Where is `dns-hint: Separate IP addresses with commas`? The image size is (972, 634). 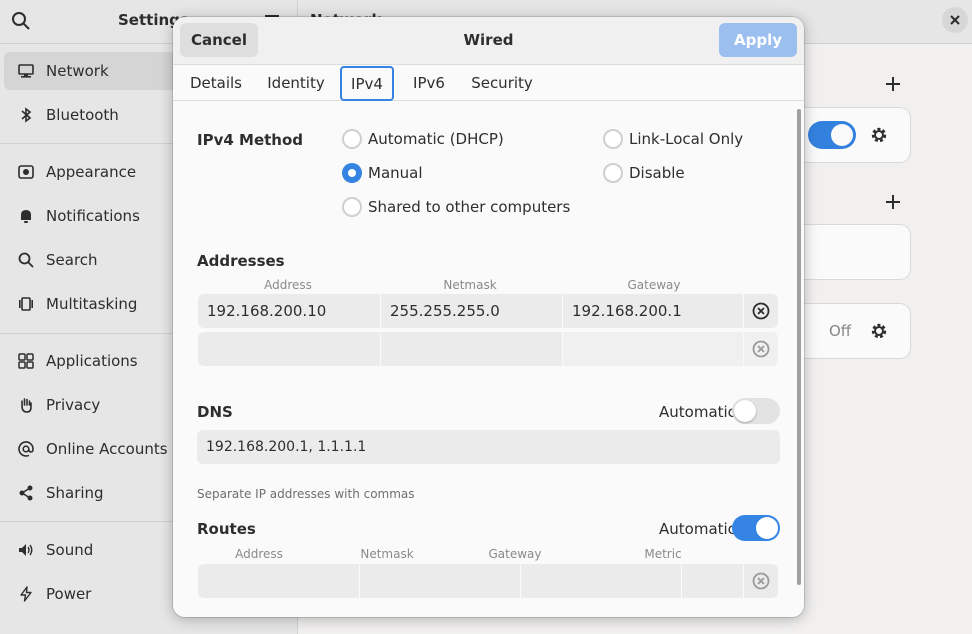 dns-hint: Separate IP addresses with commas is located at coordinates (306, 494).